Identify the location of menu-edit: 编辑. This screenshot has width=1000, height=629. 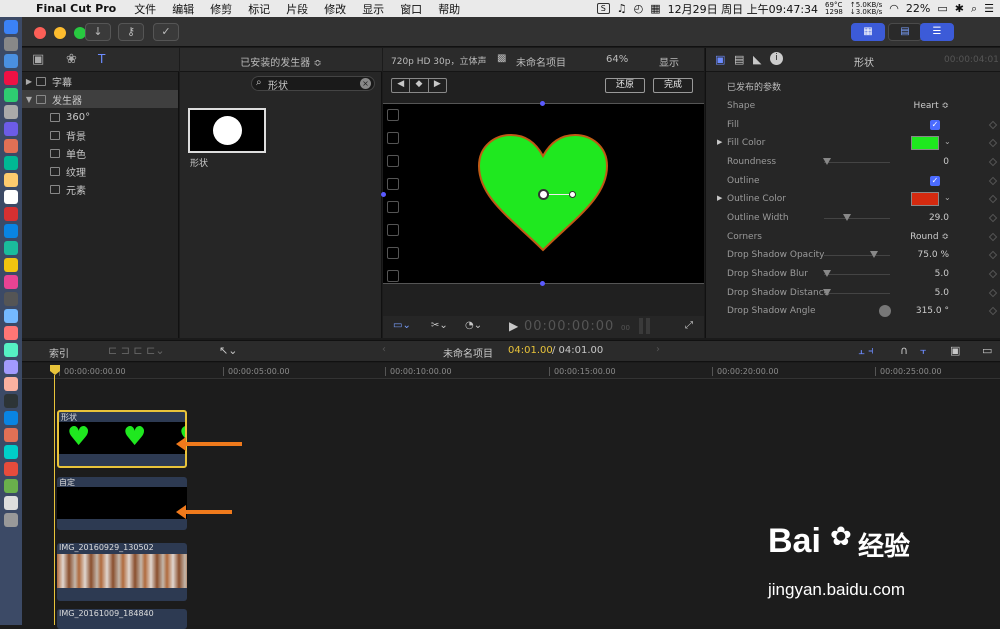
(183, 9).